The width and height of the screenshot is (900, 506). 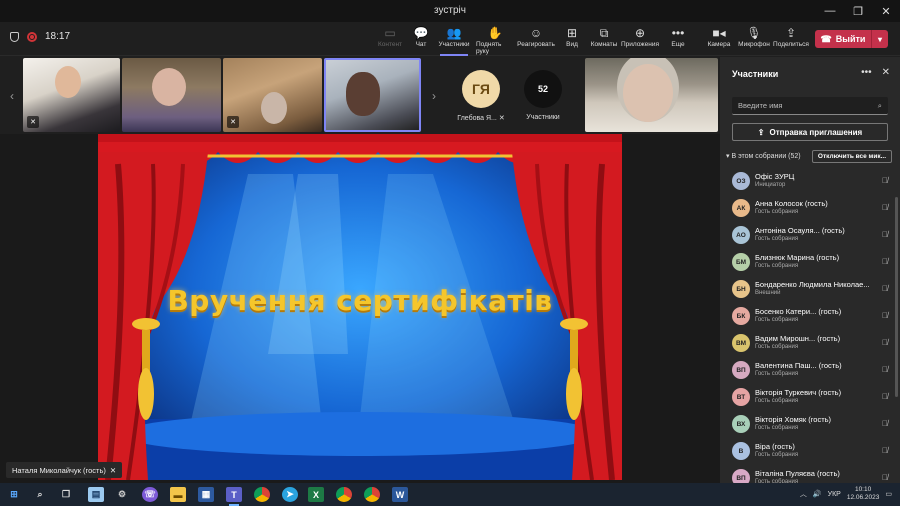 What do you see at coordinates (536, 36) in the screenshot?
I see `react-button: ☺ Реагировать` at bounding box center [536, 36].